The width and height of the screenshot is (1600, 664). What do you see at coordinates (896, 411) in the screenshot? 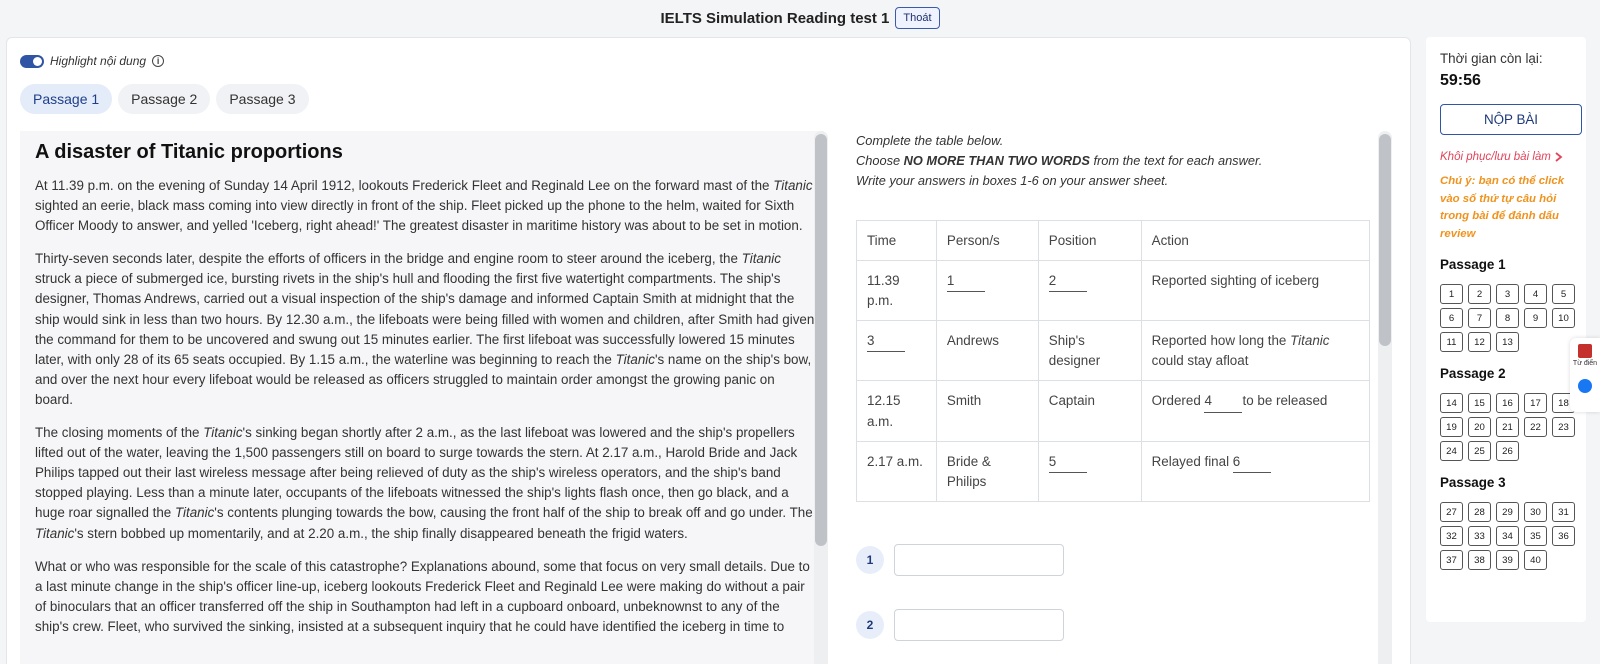
I see `table-cell: 12.15 a.m.` at bounding box center [896, 411].